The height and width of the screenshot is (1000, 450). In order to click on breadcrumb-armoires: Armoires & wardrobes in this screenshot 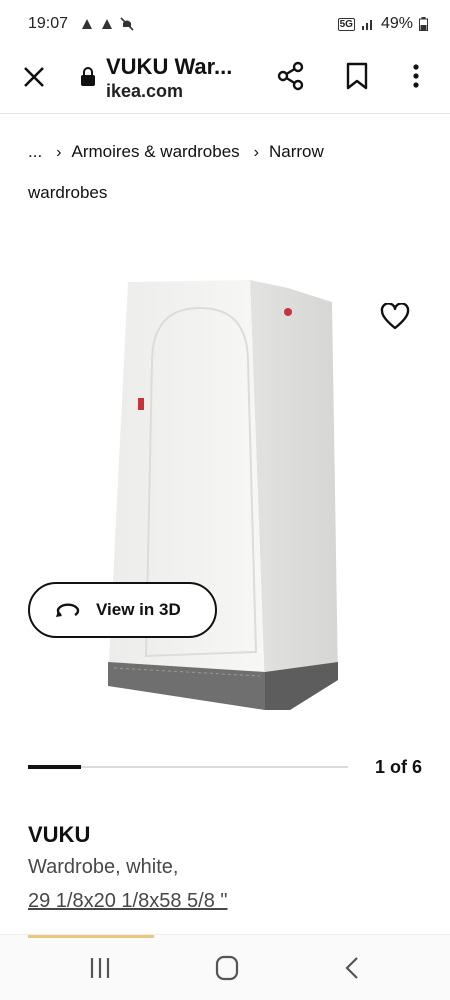, I will do `click(156, 151)`.